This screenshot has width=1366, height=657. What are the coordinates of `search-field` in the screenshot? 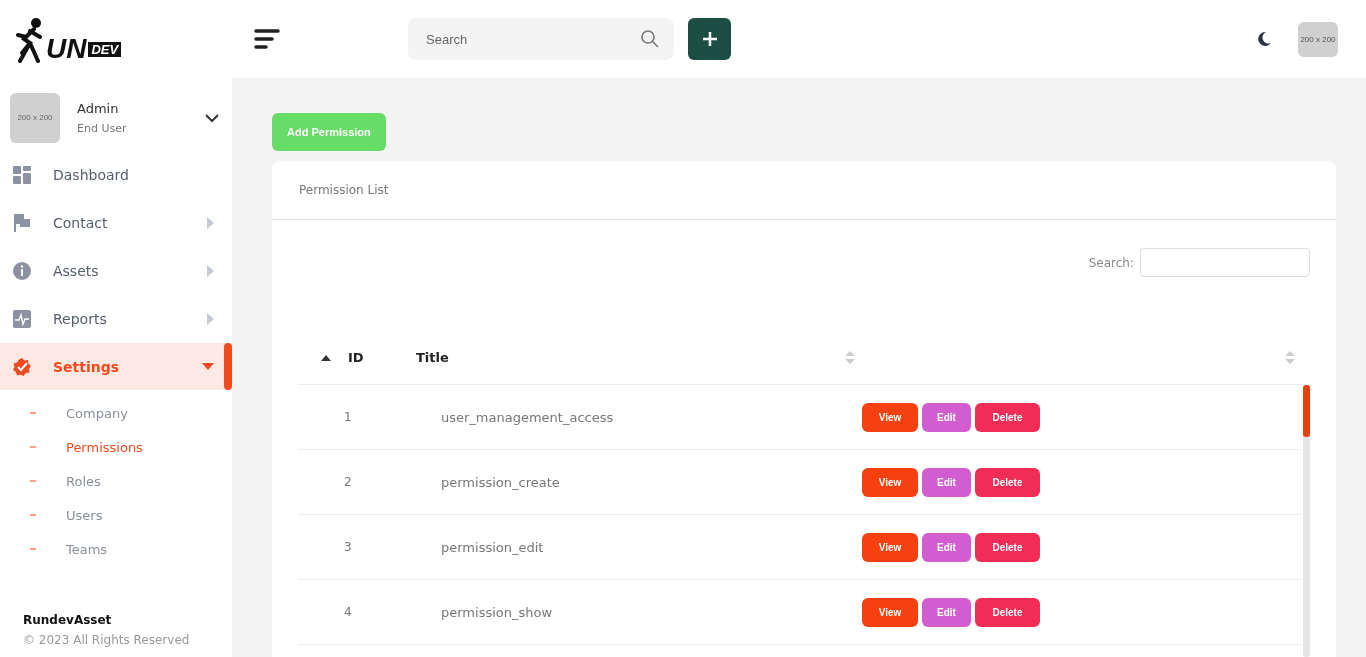 It's located at (1225, 262).